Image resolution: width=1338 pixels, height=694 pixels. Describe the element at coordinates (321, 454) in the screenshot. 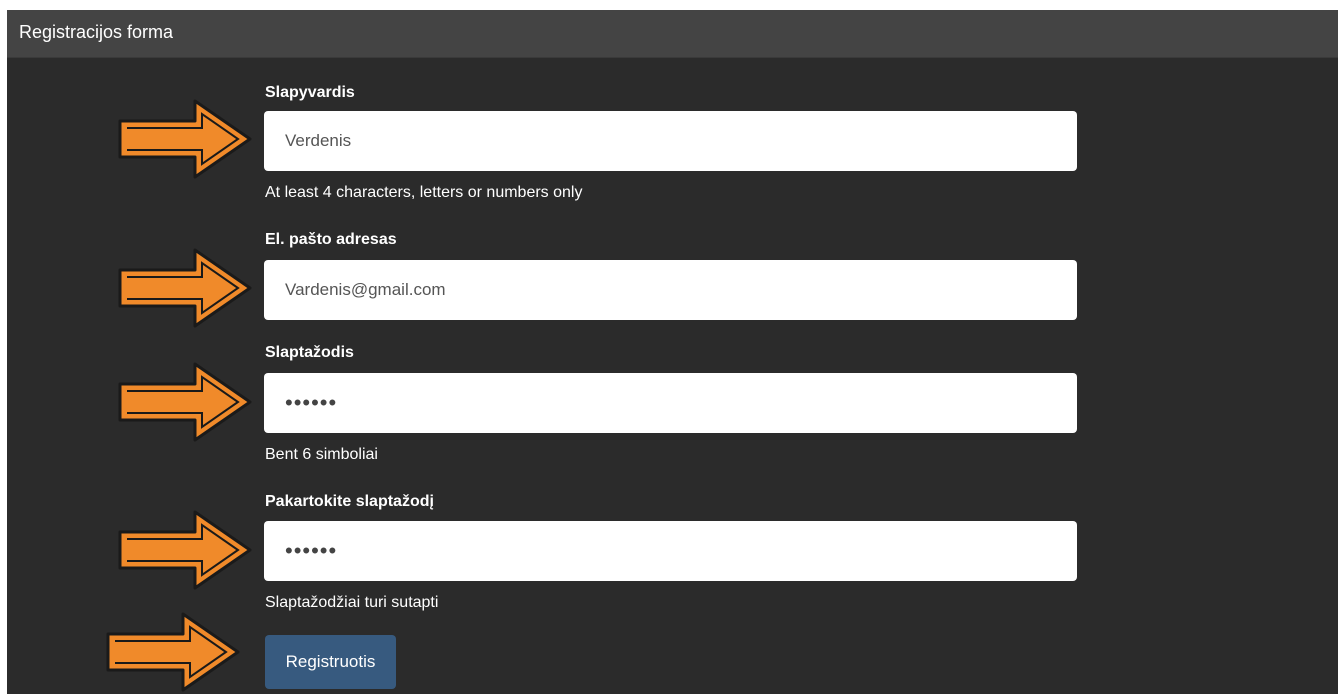

I see `password-help-text: Bent 6 simboliai` at that location.